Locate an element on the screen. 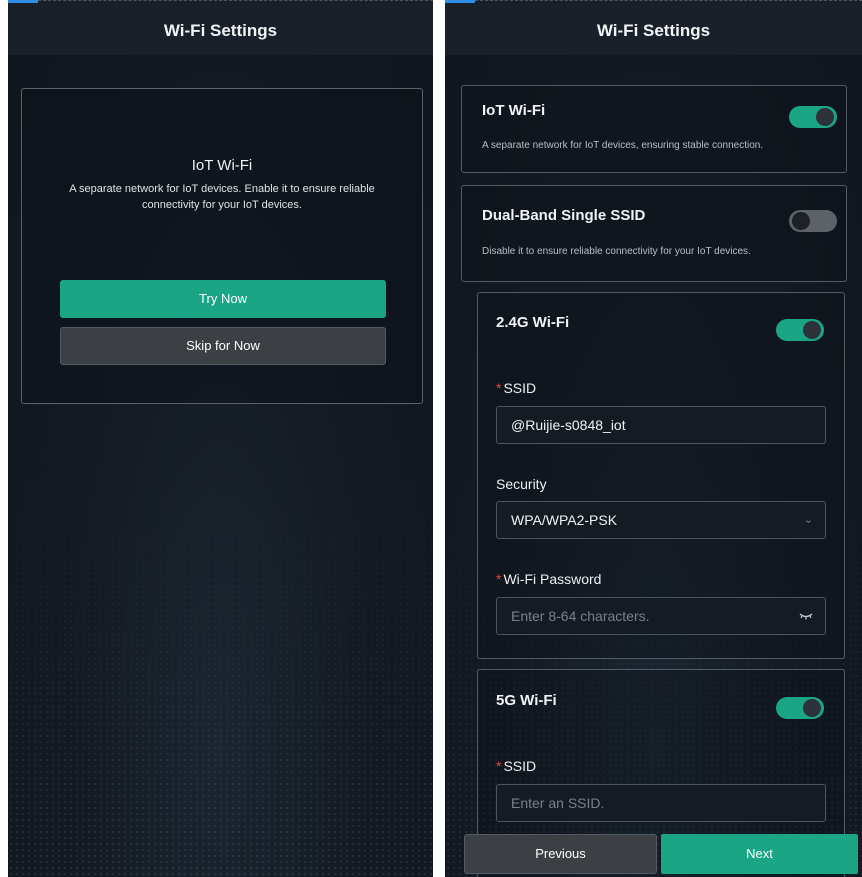  iot-wifi-title: IoT Wi-Fi is located at coordinates (514, 110).